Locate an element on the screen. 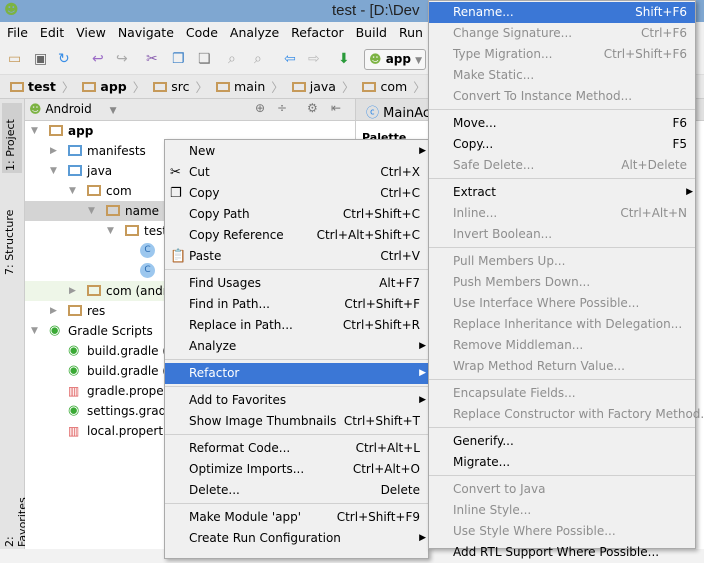  find-icon: ⌕ is located at coordinates (232, 59).